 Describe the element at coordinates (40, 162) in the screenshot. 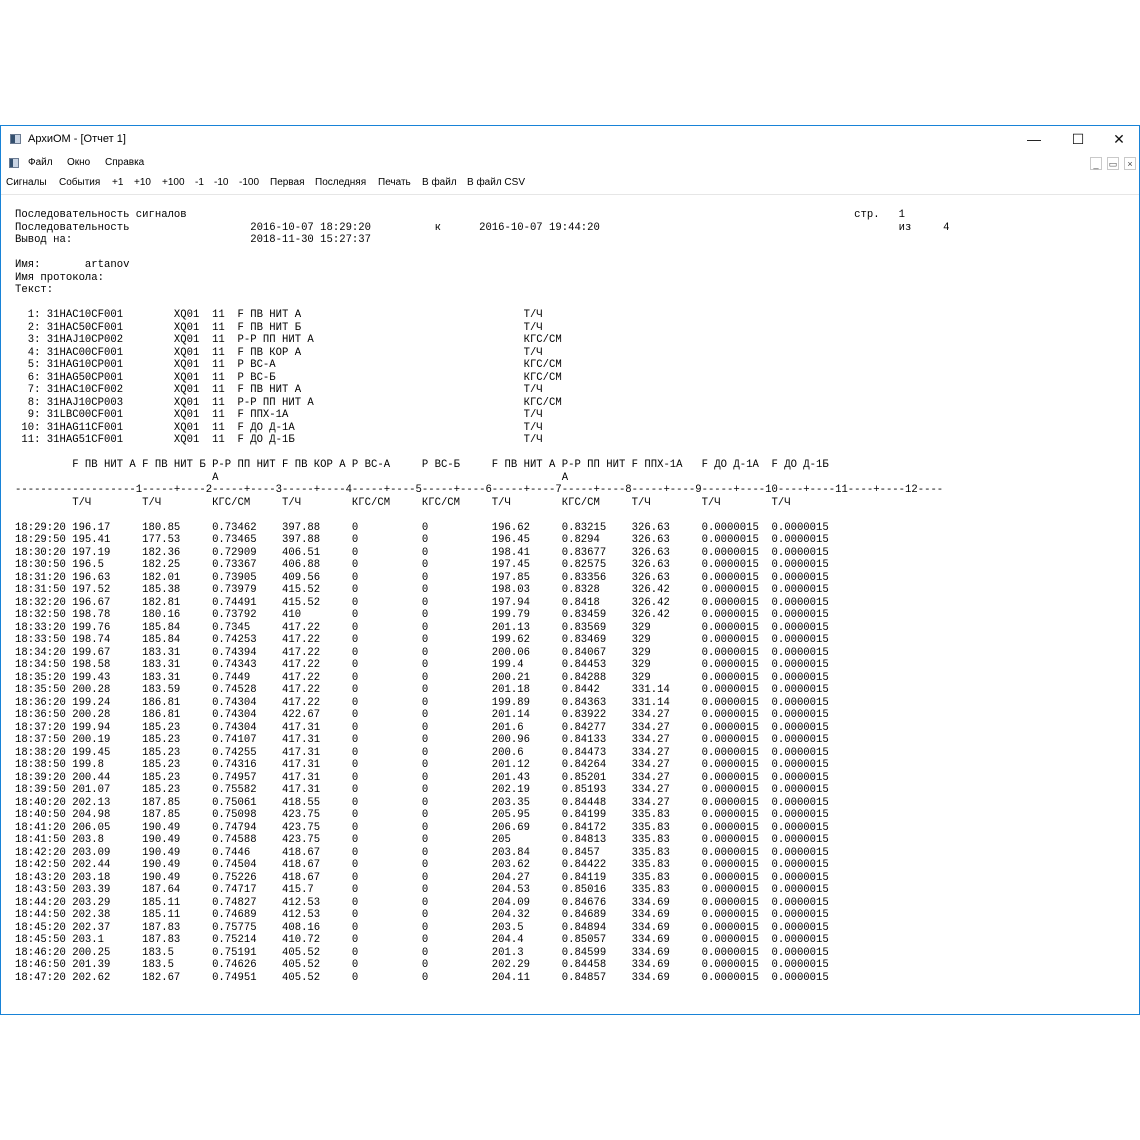

I see `menu-file: Файл` at that location.